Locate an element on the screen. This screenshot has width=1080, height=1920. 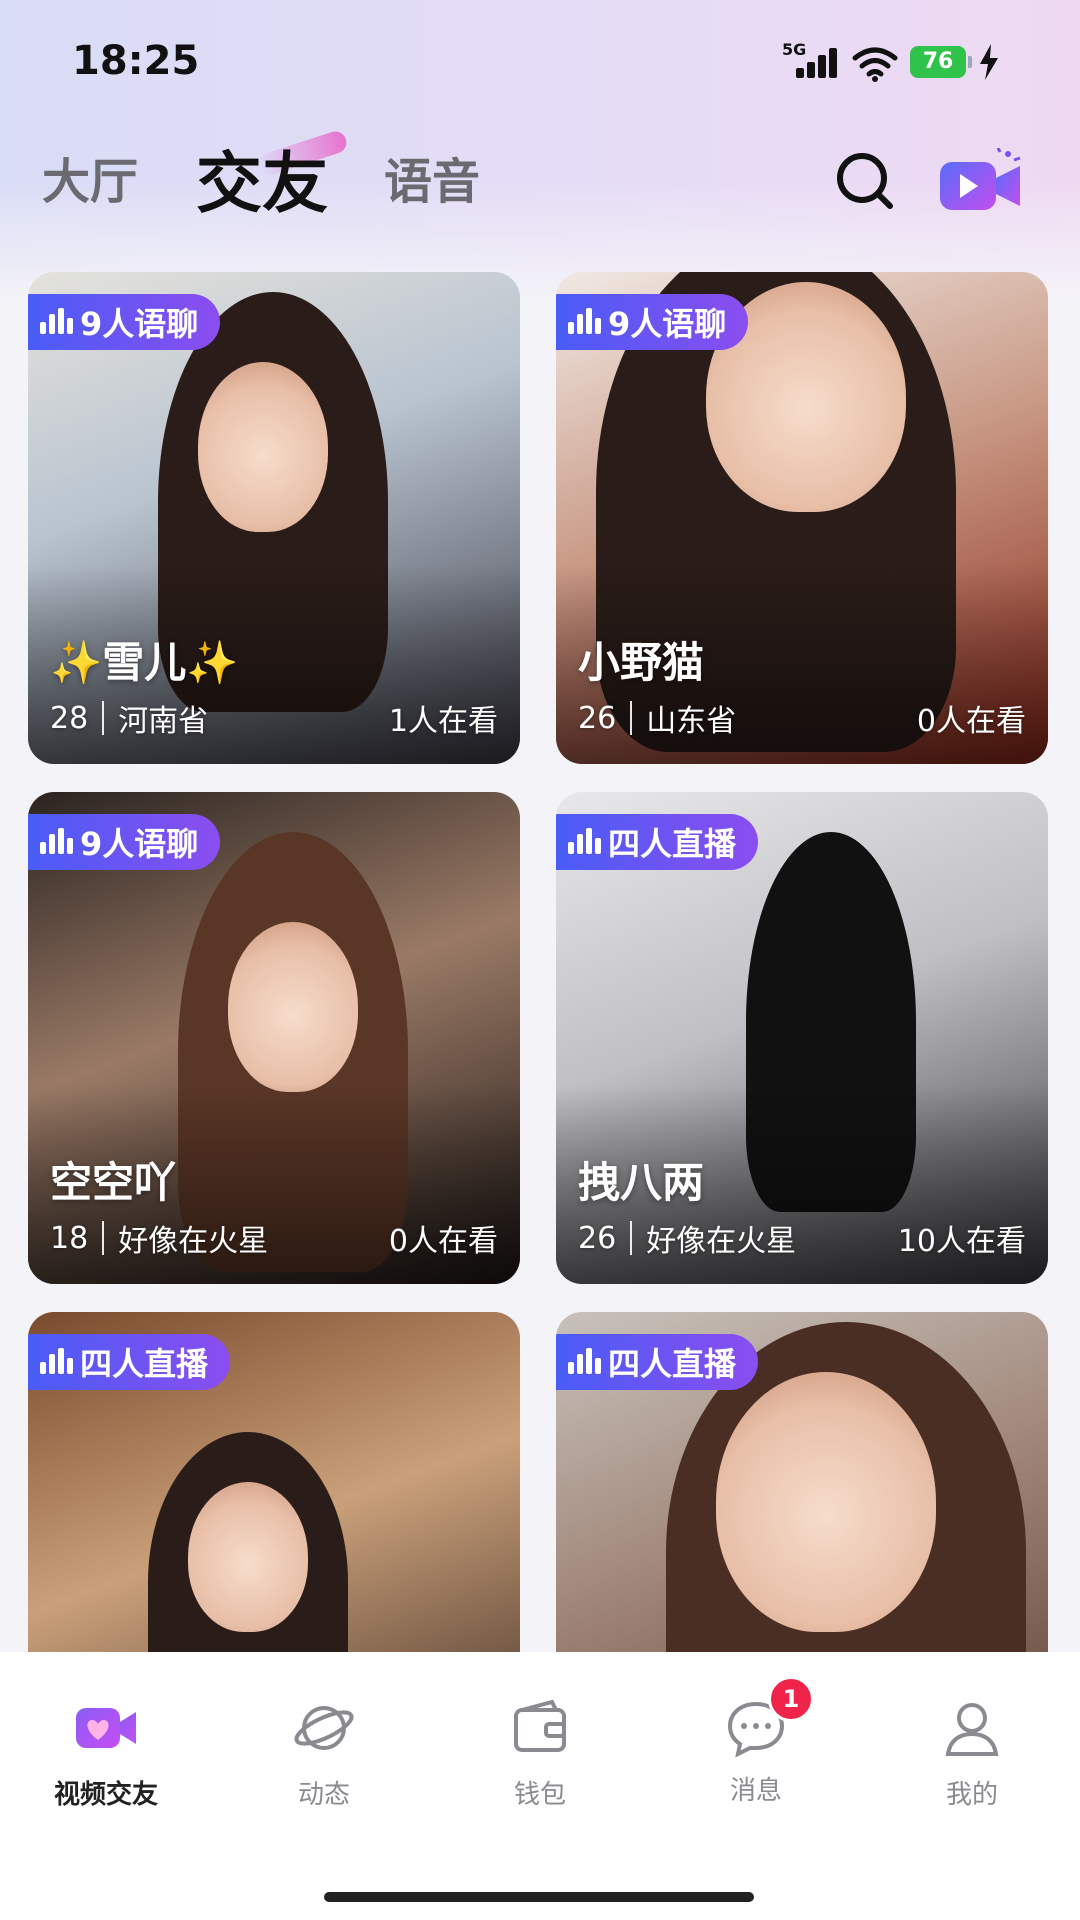
top-tabs: 大厅 交友 语音 is located at coordinates (540, 175).